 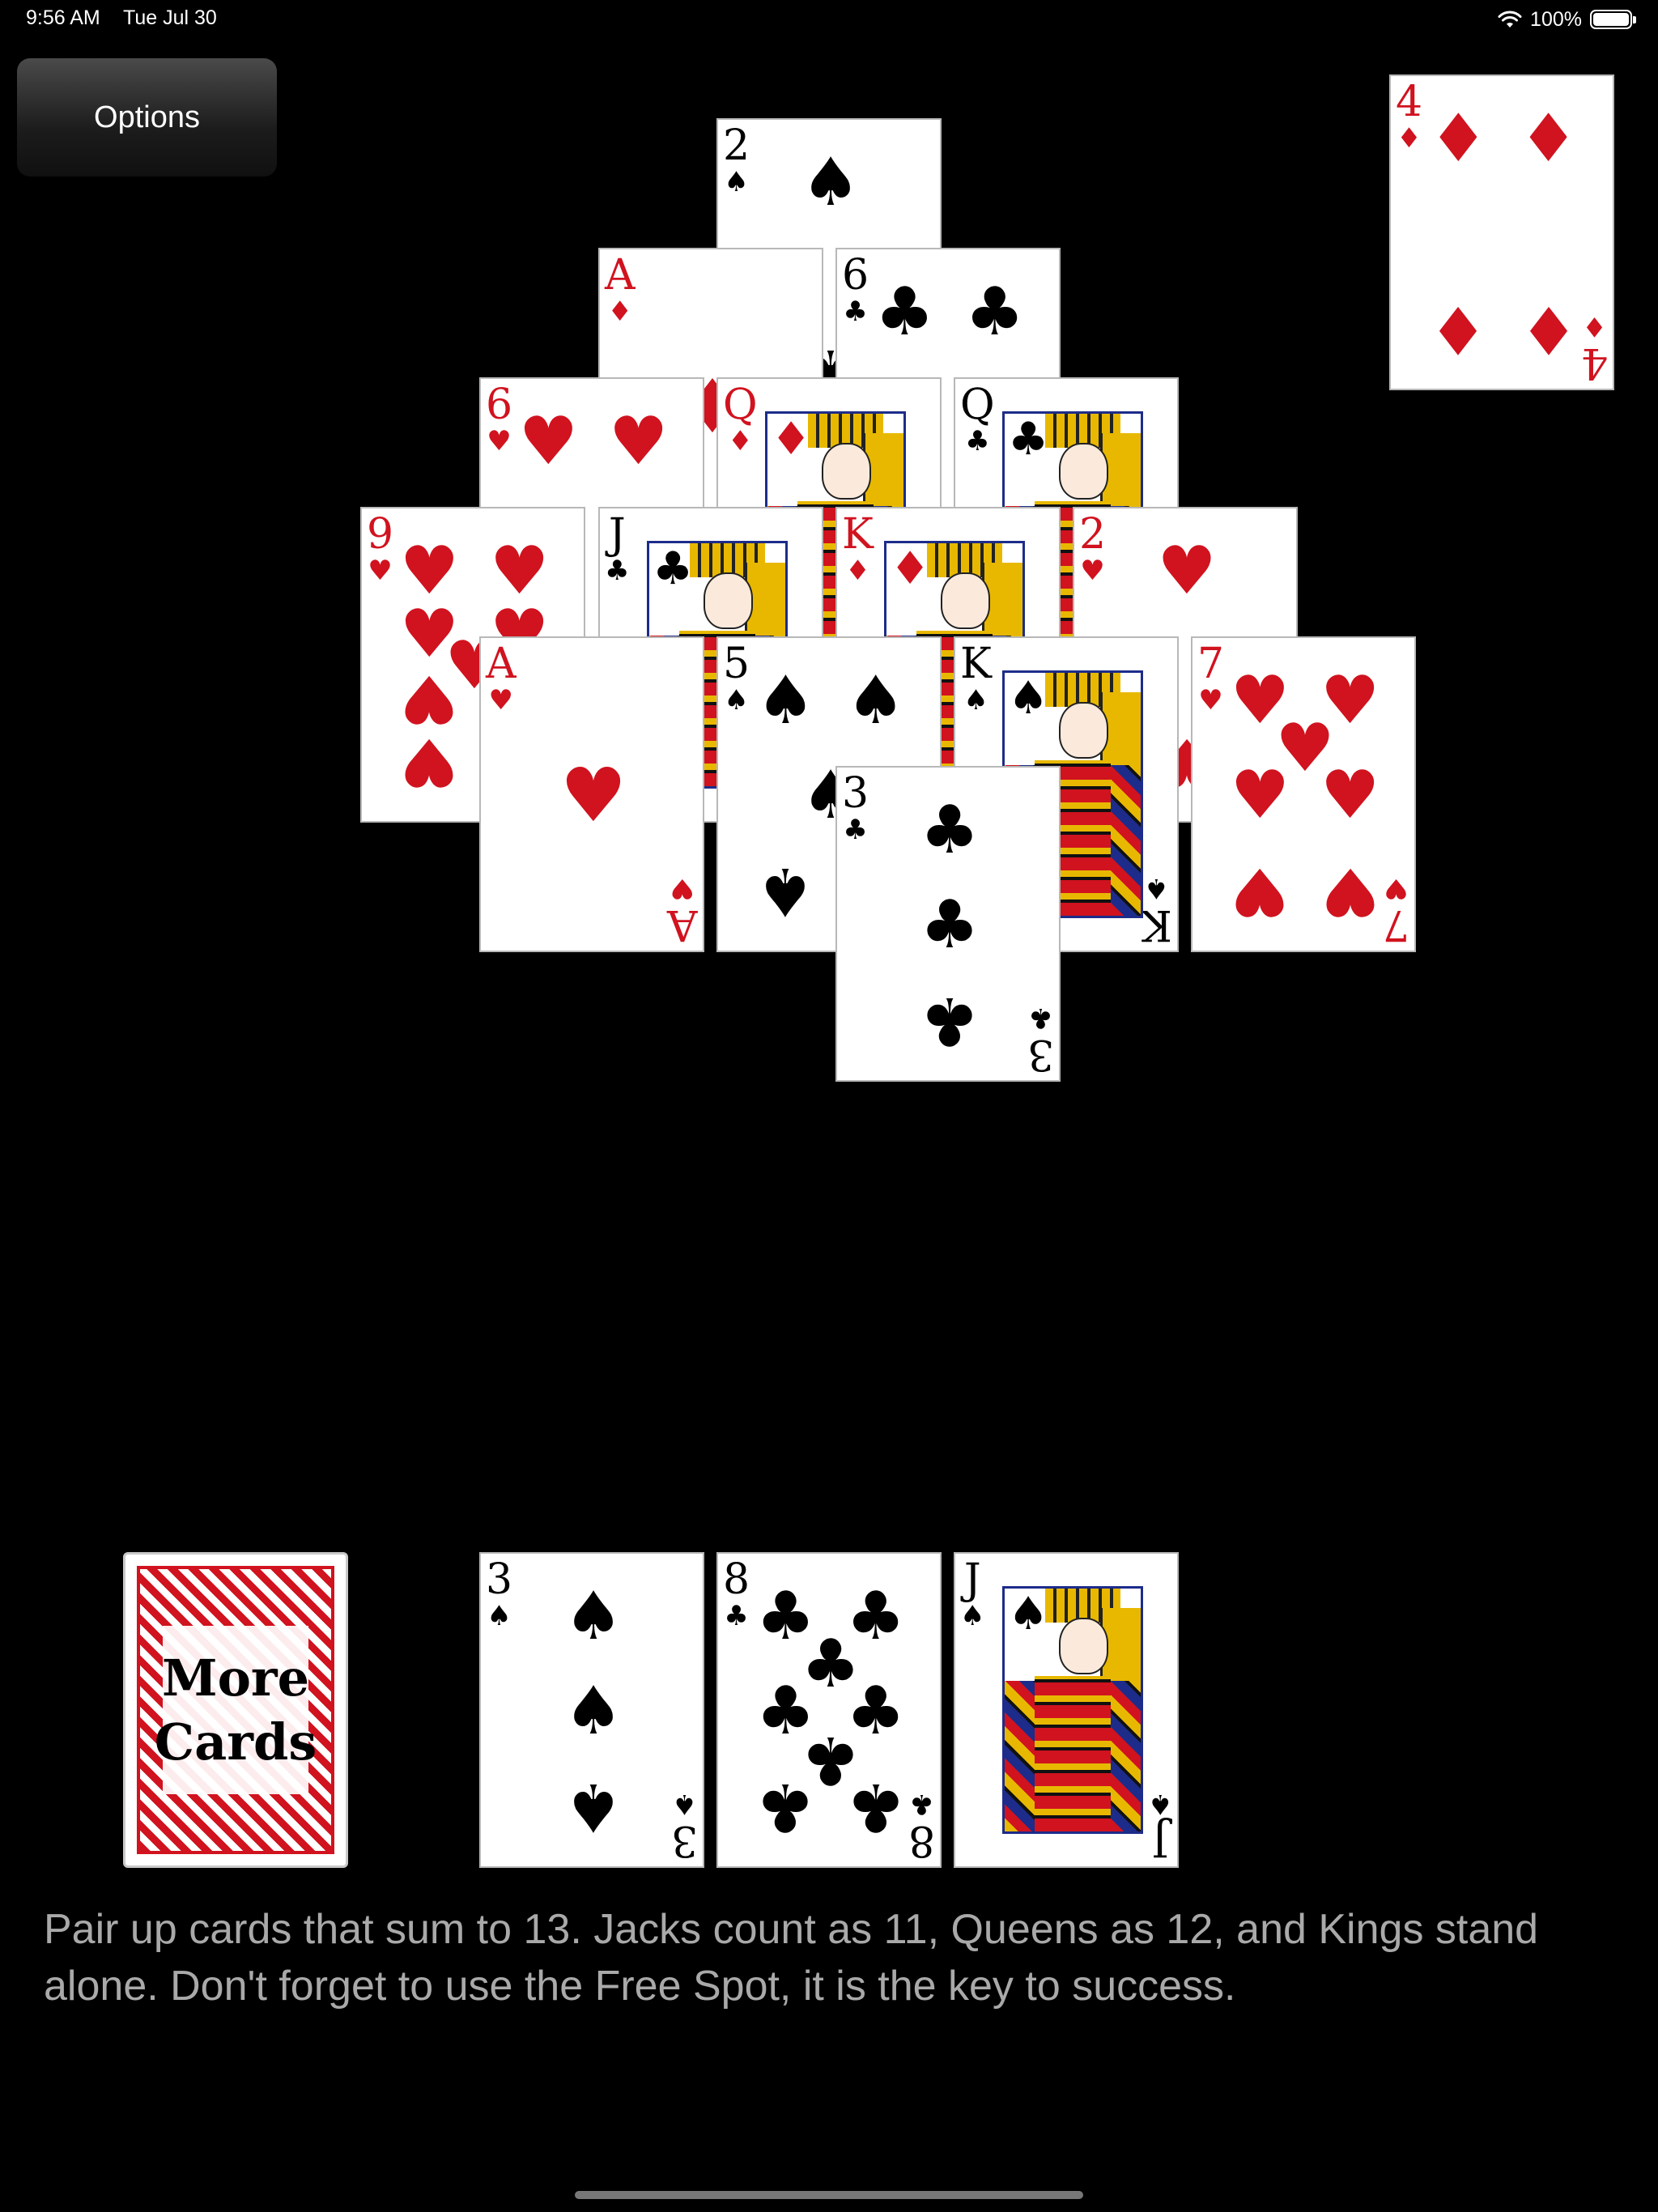 I want to click on playing-card: 3 ♠ 3 ♠ ♠ ♠ ♠, so click(x=591, y=1710).